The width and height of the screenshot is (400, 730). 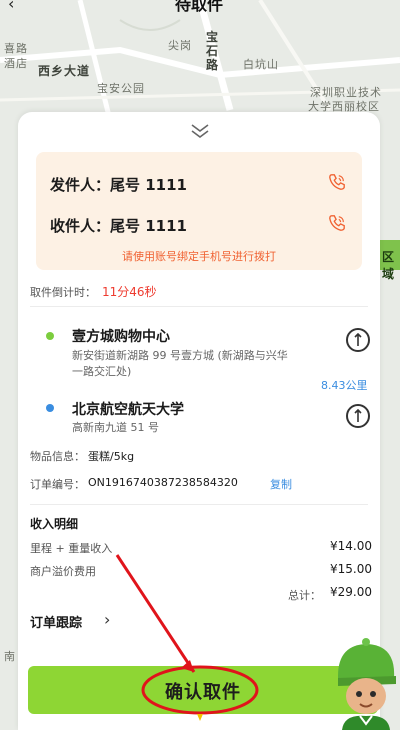 I want to click on dropoff-dot, so click(x=50, y=408).